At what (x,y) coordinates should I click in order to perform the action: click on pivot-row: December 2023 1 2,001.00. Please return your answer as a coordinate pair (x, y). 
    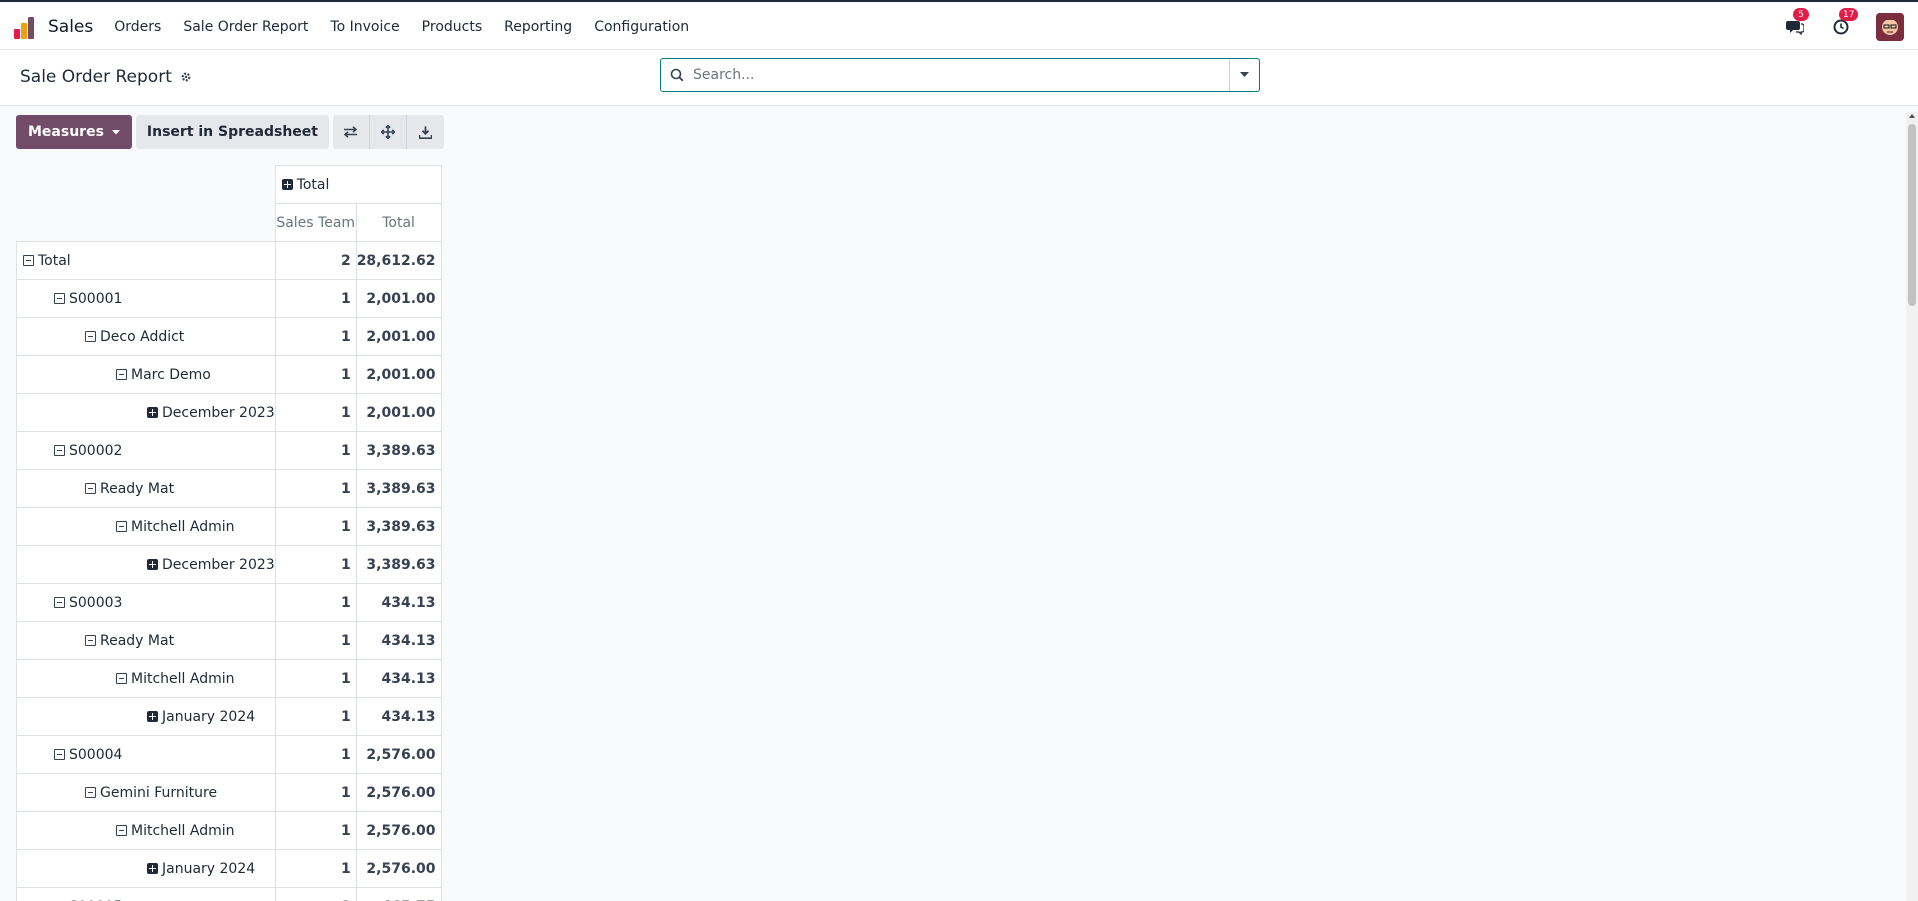
    Looking at the image, I should click on (229, 412).